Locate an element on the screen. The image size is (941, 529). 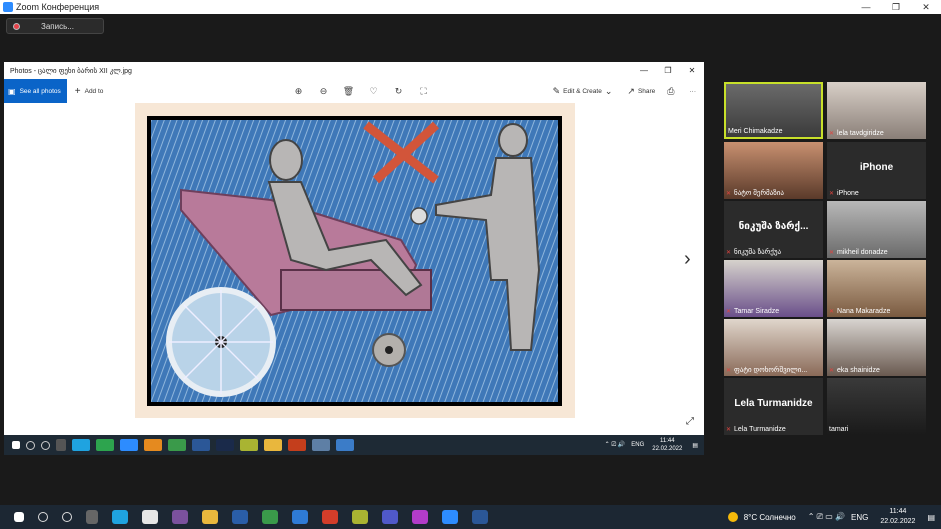
add-to-button: + Add to is located at coordinates (89, 91).